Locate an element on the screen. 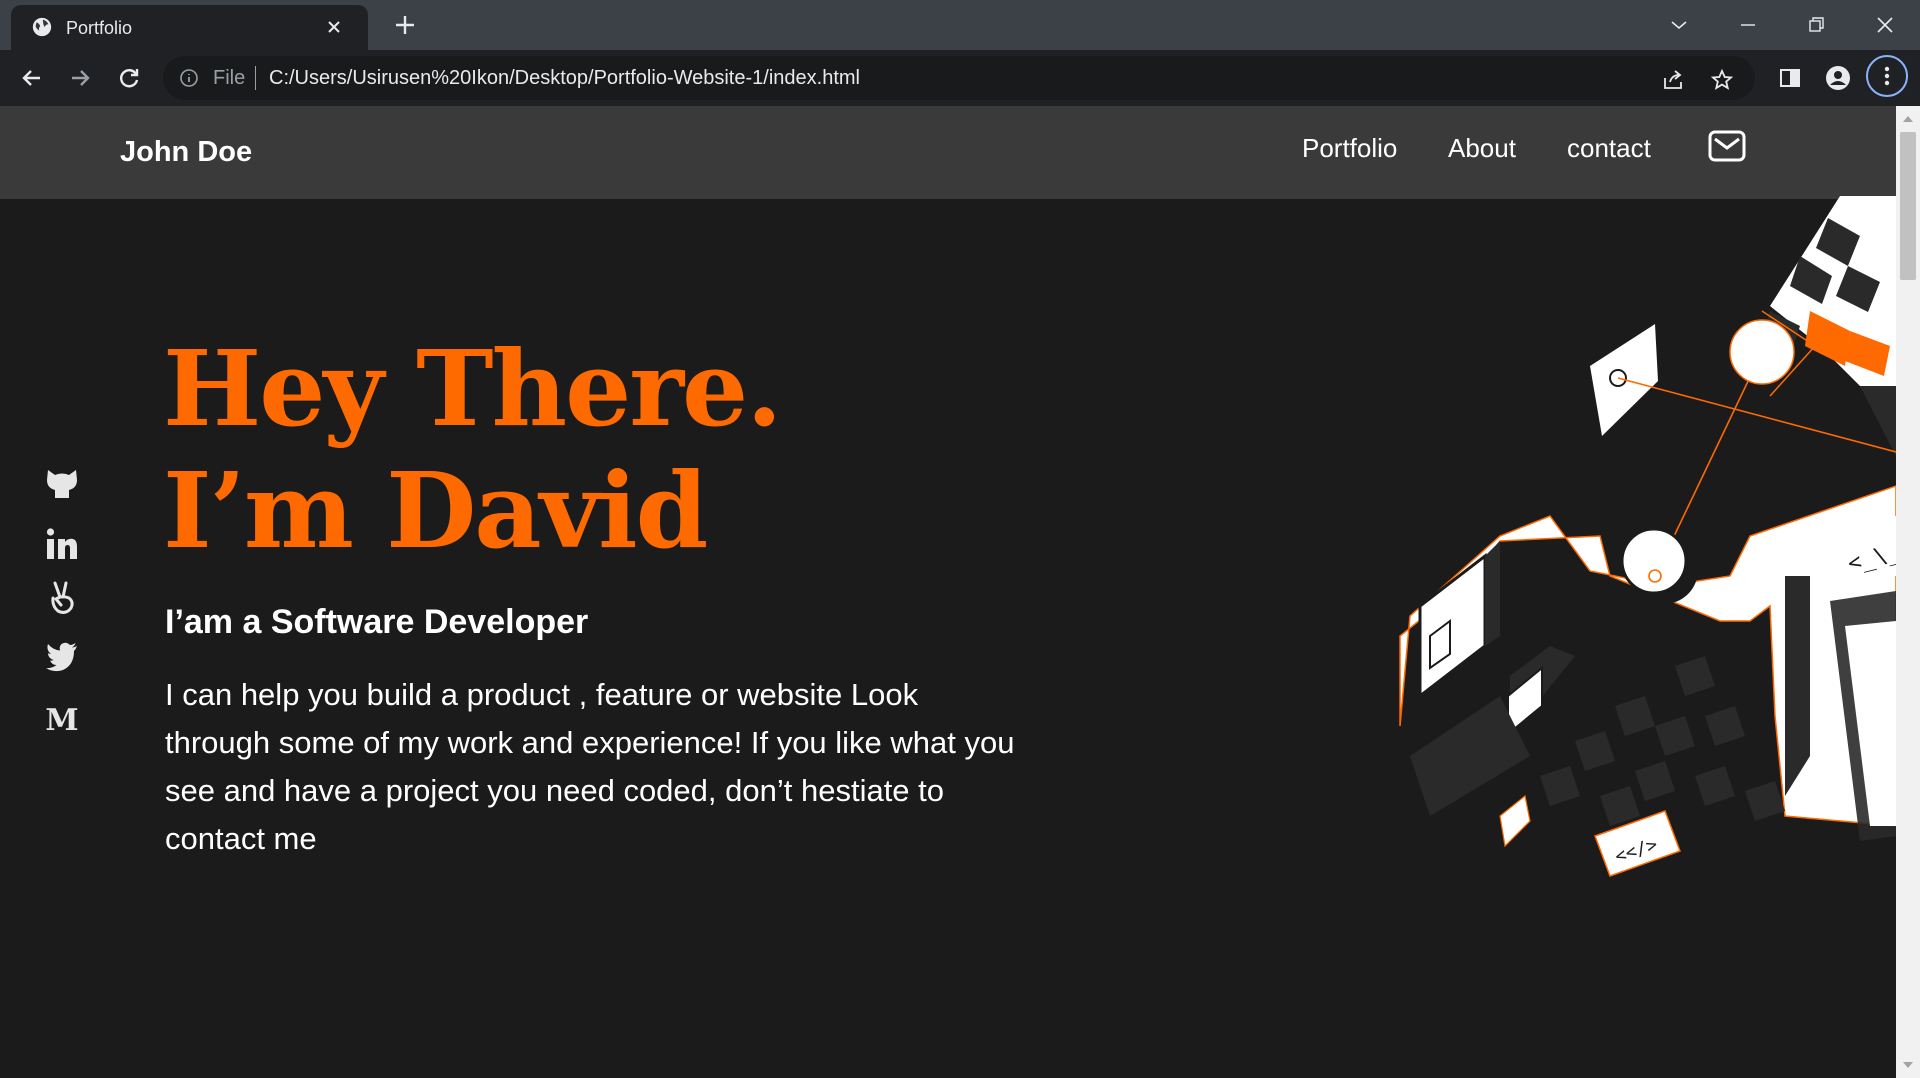 This screenshot has height=1078, width=1920. hero-heading-line-1: Hey There. is located at coordinates (472, 388).